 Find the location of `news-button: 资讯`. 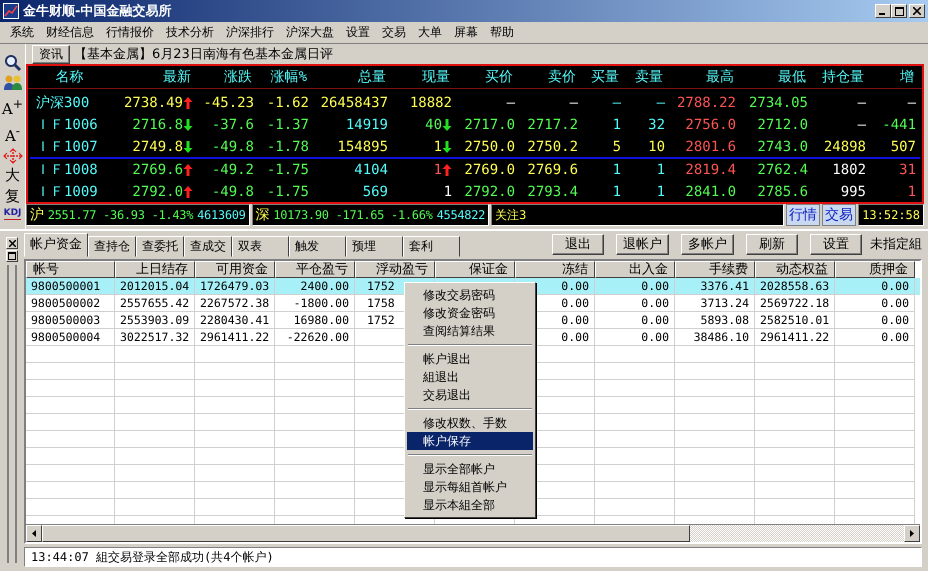

news-button: 资讯 is located at coordinates (51, 54).